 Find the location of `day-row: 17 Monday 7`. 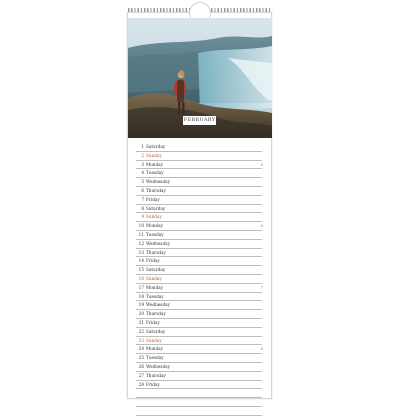

day-row: 17 Monday 7 is located at coordinates (199, 288).